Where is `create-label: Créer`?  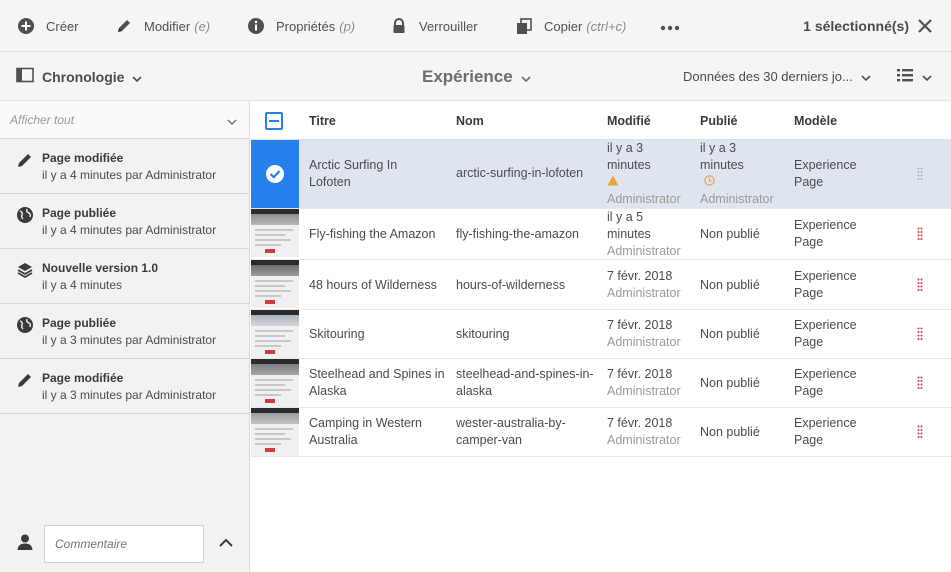 create-label: Créer is located at coordinates (62, 26).